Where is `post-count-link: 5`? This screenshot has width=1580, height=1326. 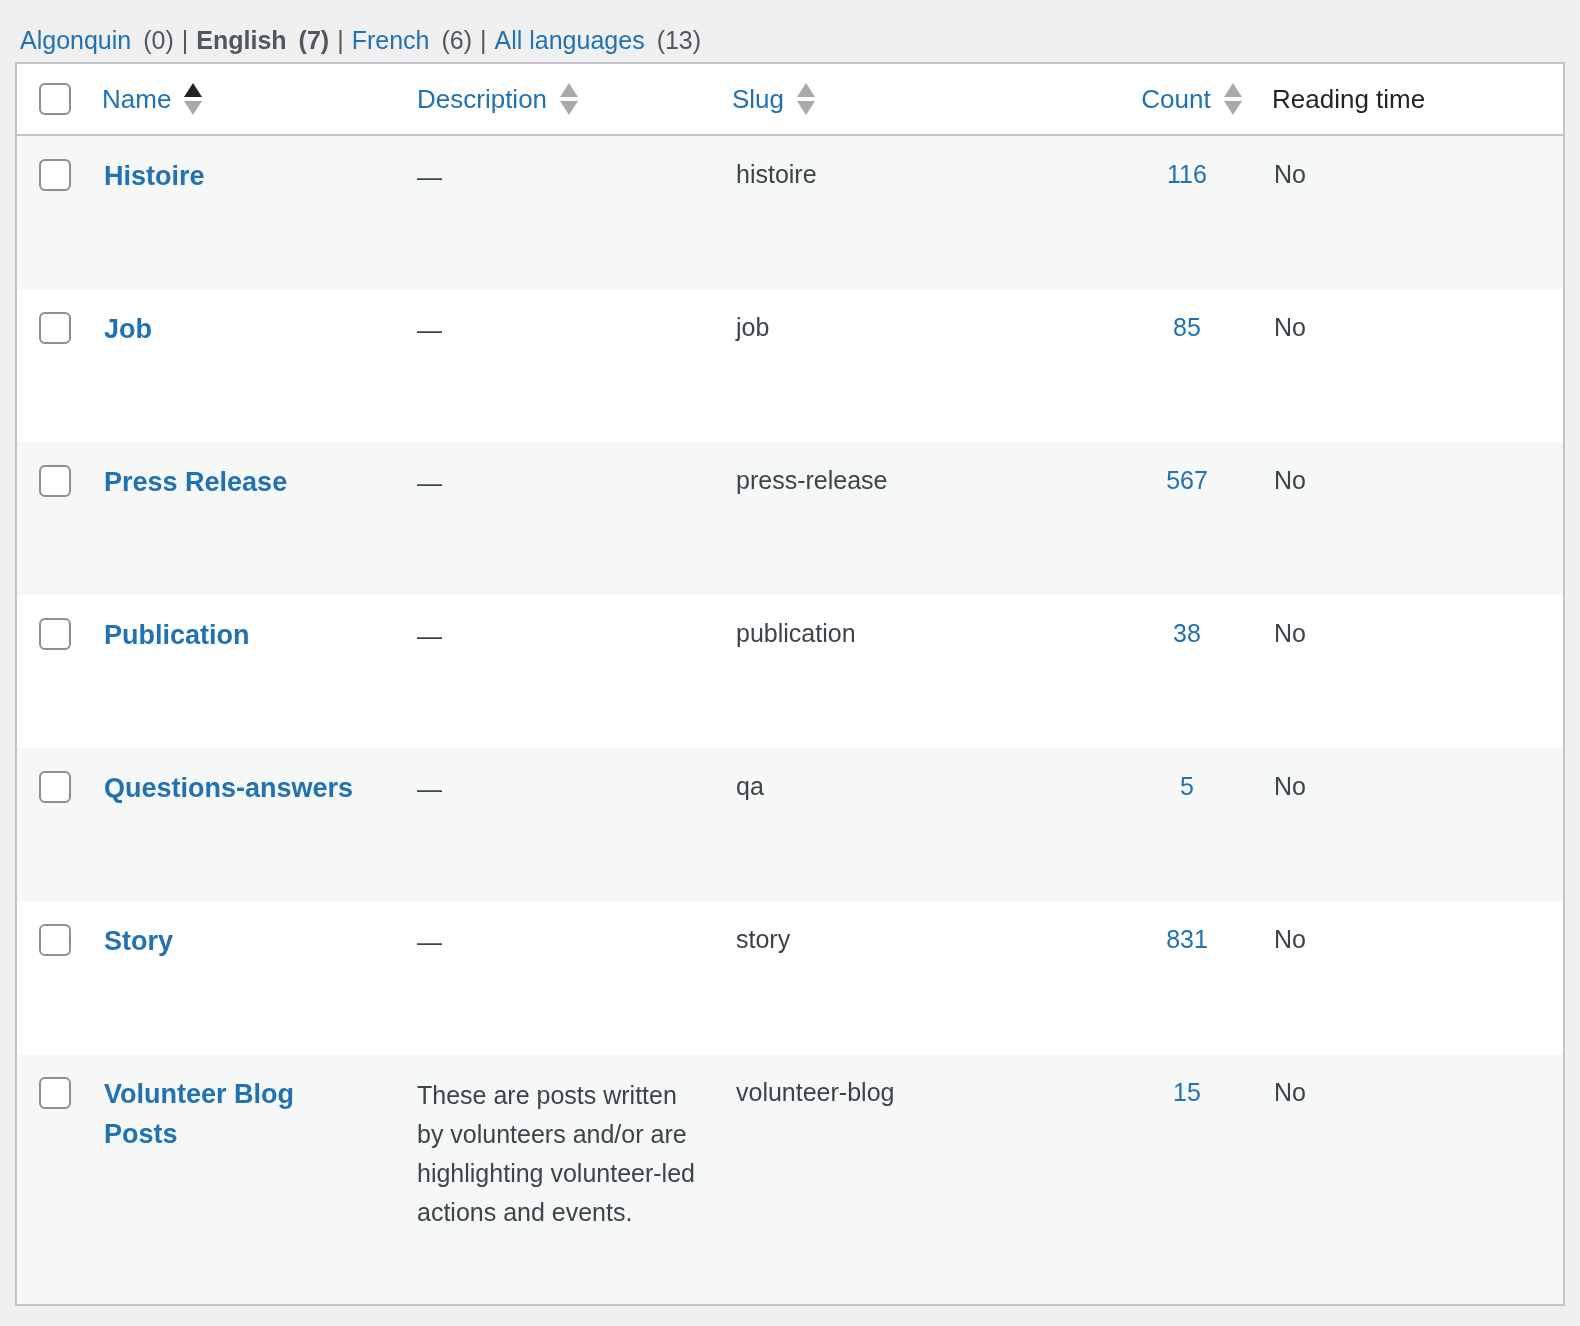 post-count-link: 5 is located at coordinates (1187, 787).